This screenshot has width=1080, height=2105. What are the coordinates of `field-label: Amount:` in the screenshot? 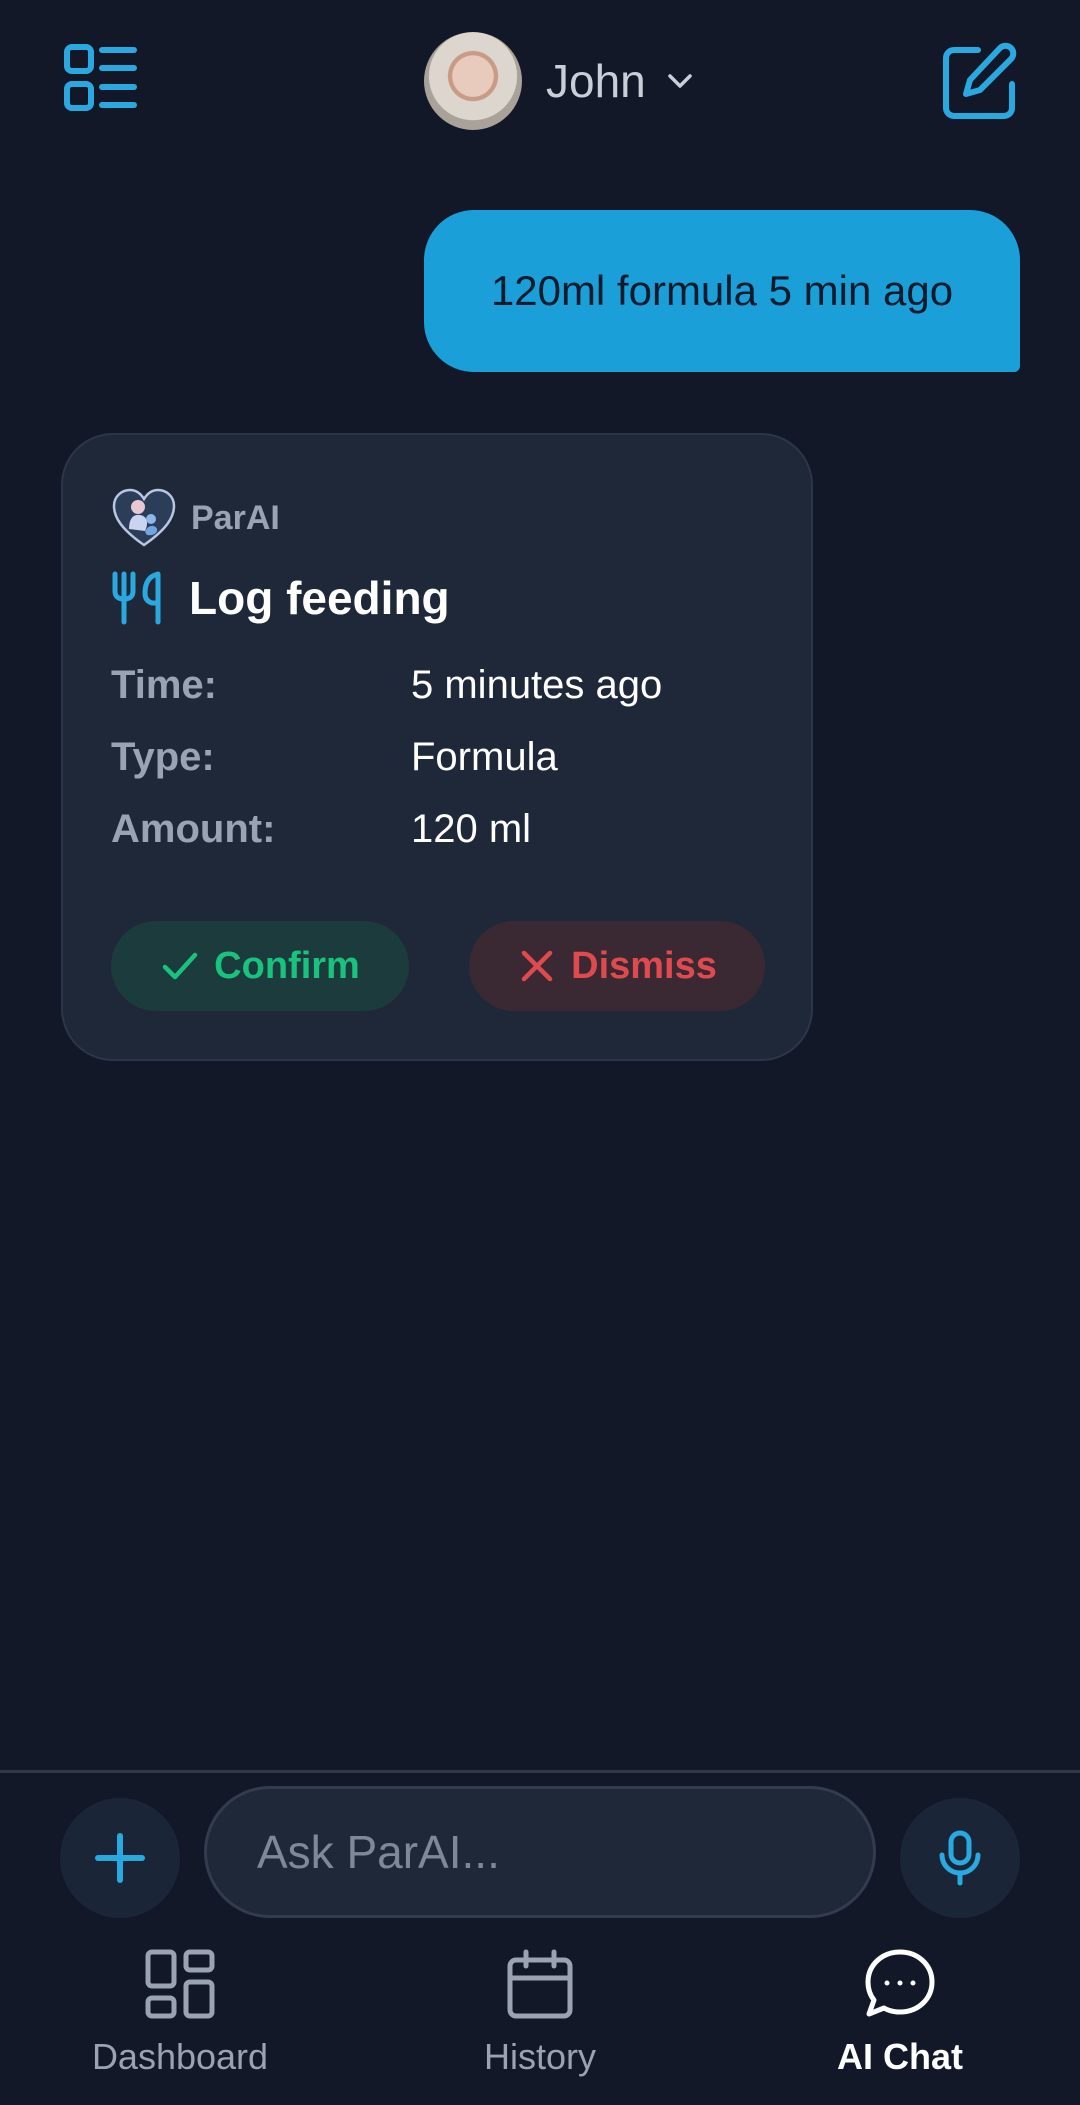 It's located at (193, 829).